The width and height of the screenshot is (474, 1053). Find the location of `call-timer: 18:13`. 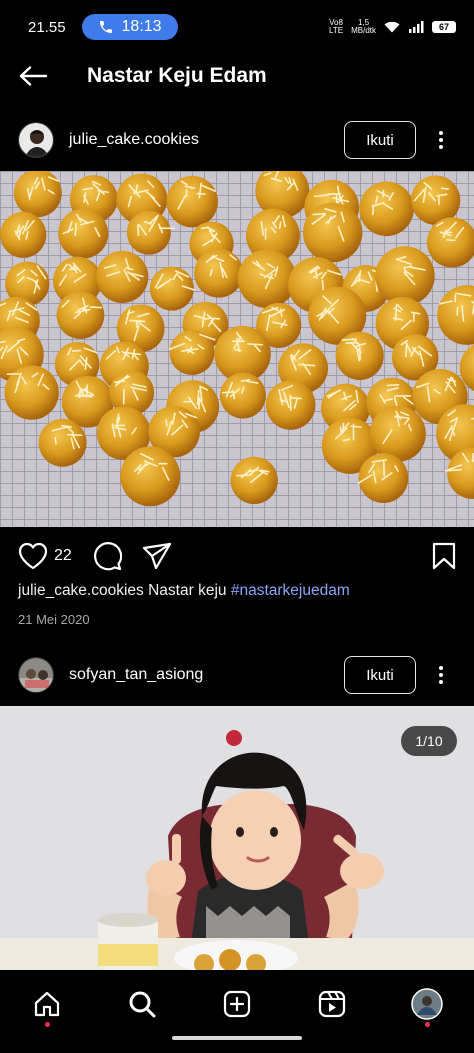

call-timer: 18:13 is located at coordinates (141, 26).